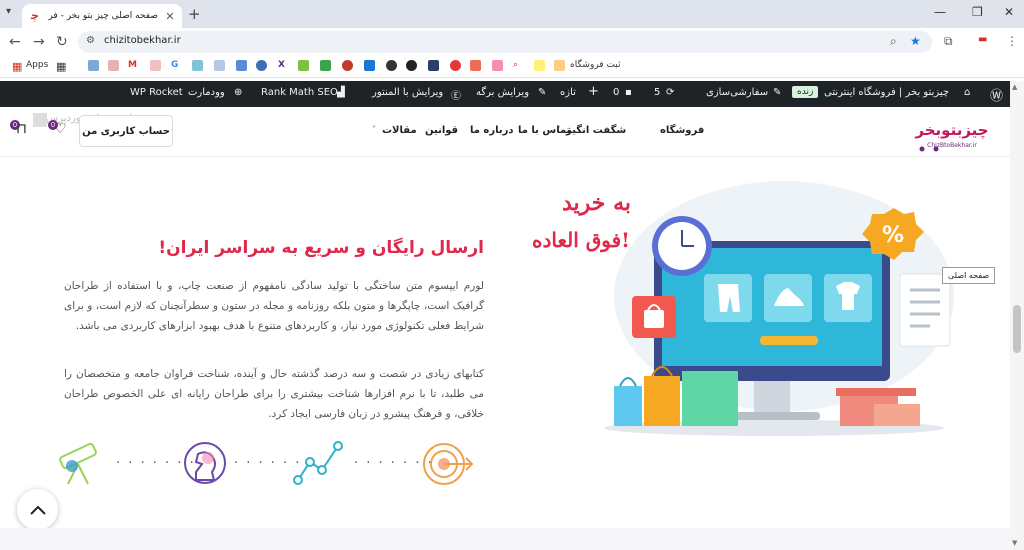 Image resolution: width=1024 pixels, height=550 pixels. Describe the element at coordinates (512, 67) in the screenshot. I see `bookmarks-bar: ▦ Apps ▦ M G X ⌕ ثبت فروشگاه` at that location.